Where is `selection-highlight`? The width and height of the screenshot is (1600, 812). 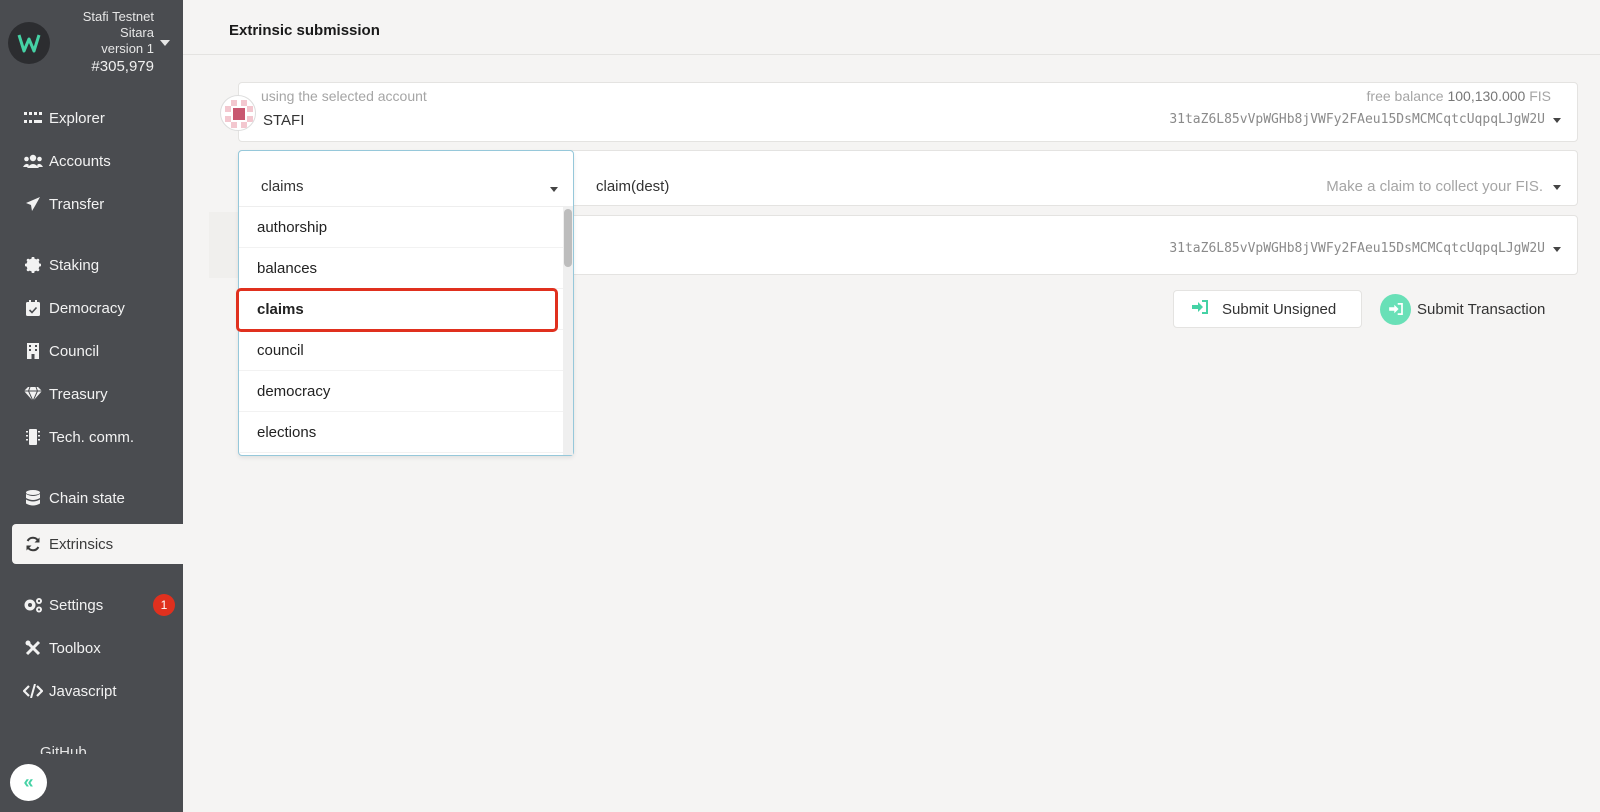 selection-highlight is located at coordinates (397, 310).